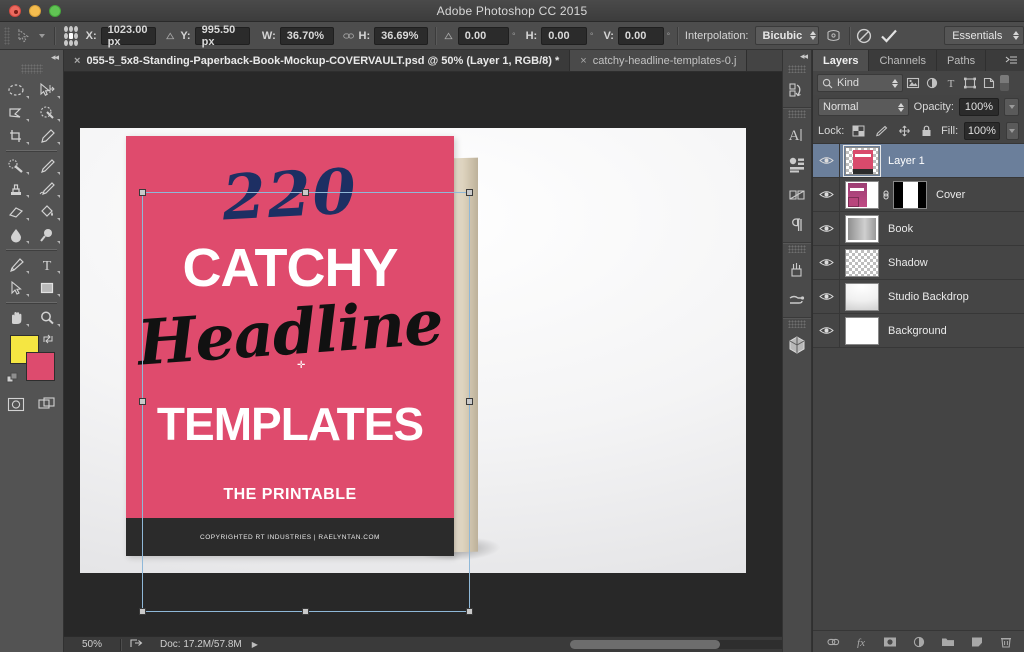 This screenshot has width=1024, height=652. Describe the element at coordinates (48, 112) in the screenshot. I see `quick-selection-tool` at that location.